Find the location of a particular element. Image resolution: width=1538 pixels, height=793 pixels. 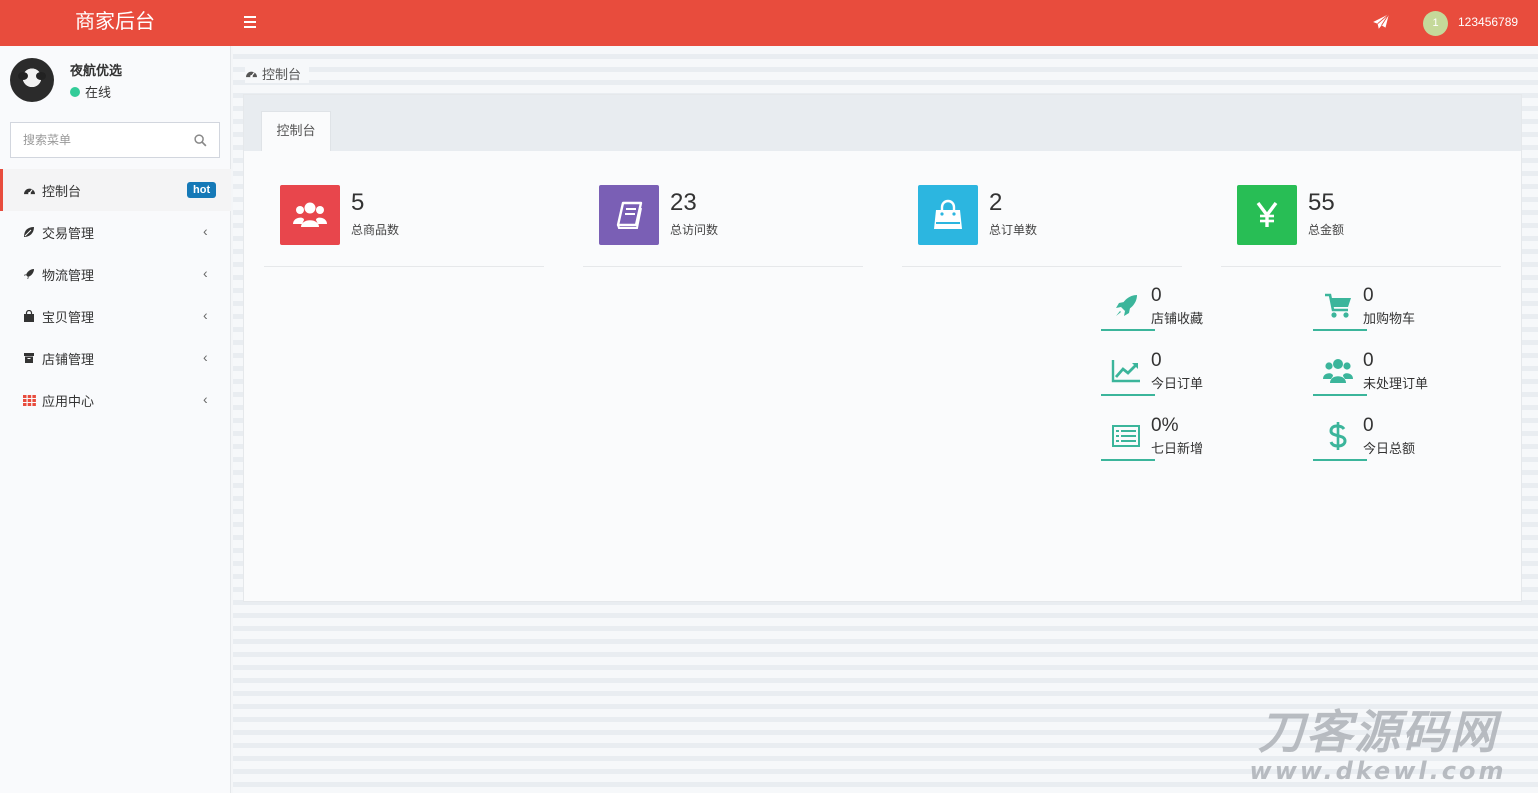

user-panel: 夜航优选 在线 is located at coordinates (115, 78).